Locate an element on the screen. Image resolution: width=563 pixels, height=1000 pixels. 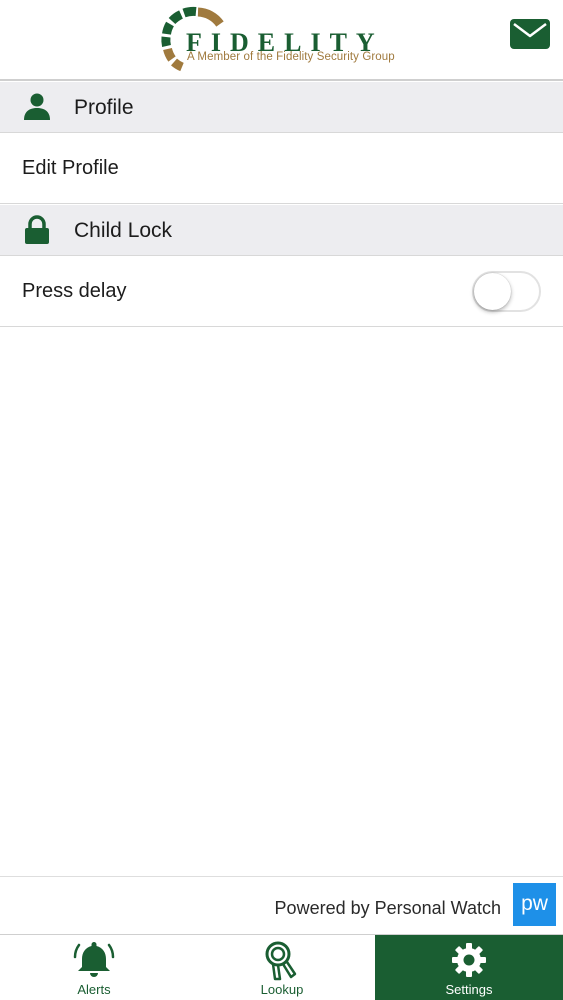
tab-label: Lookup is located at coordinates (282, 989).